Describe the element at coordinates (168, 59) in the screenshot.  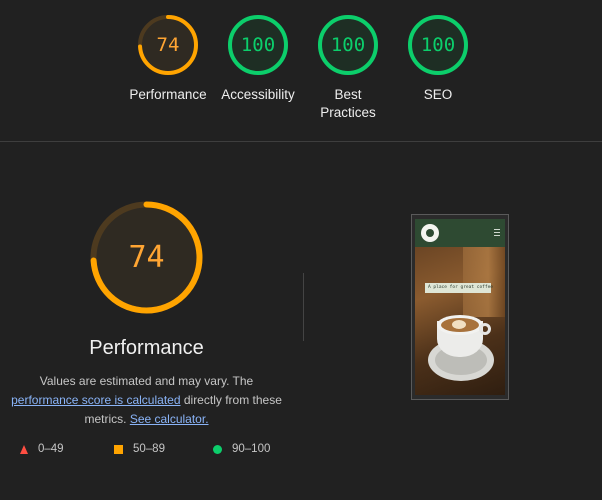
I see `gauge-performance: 74 Performance` at that location.